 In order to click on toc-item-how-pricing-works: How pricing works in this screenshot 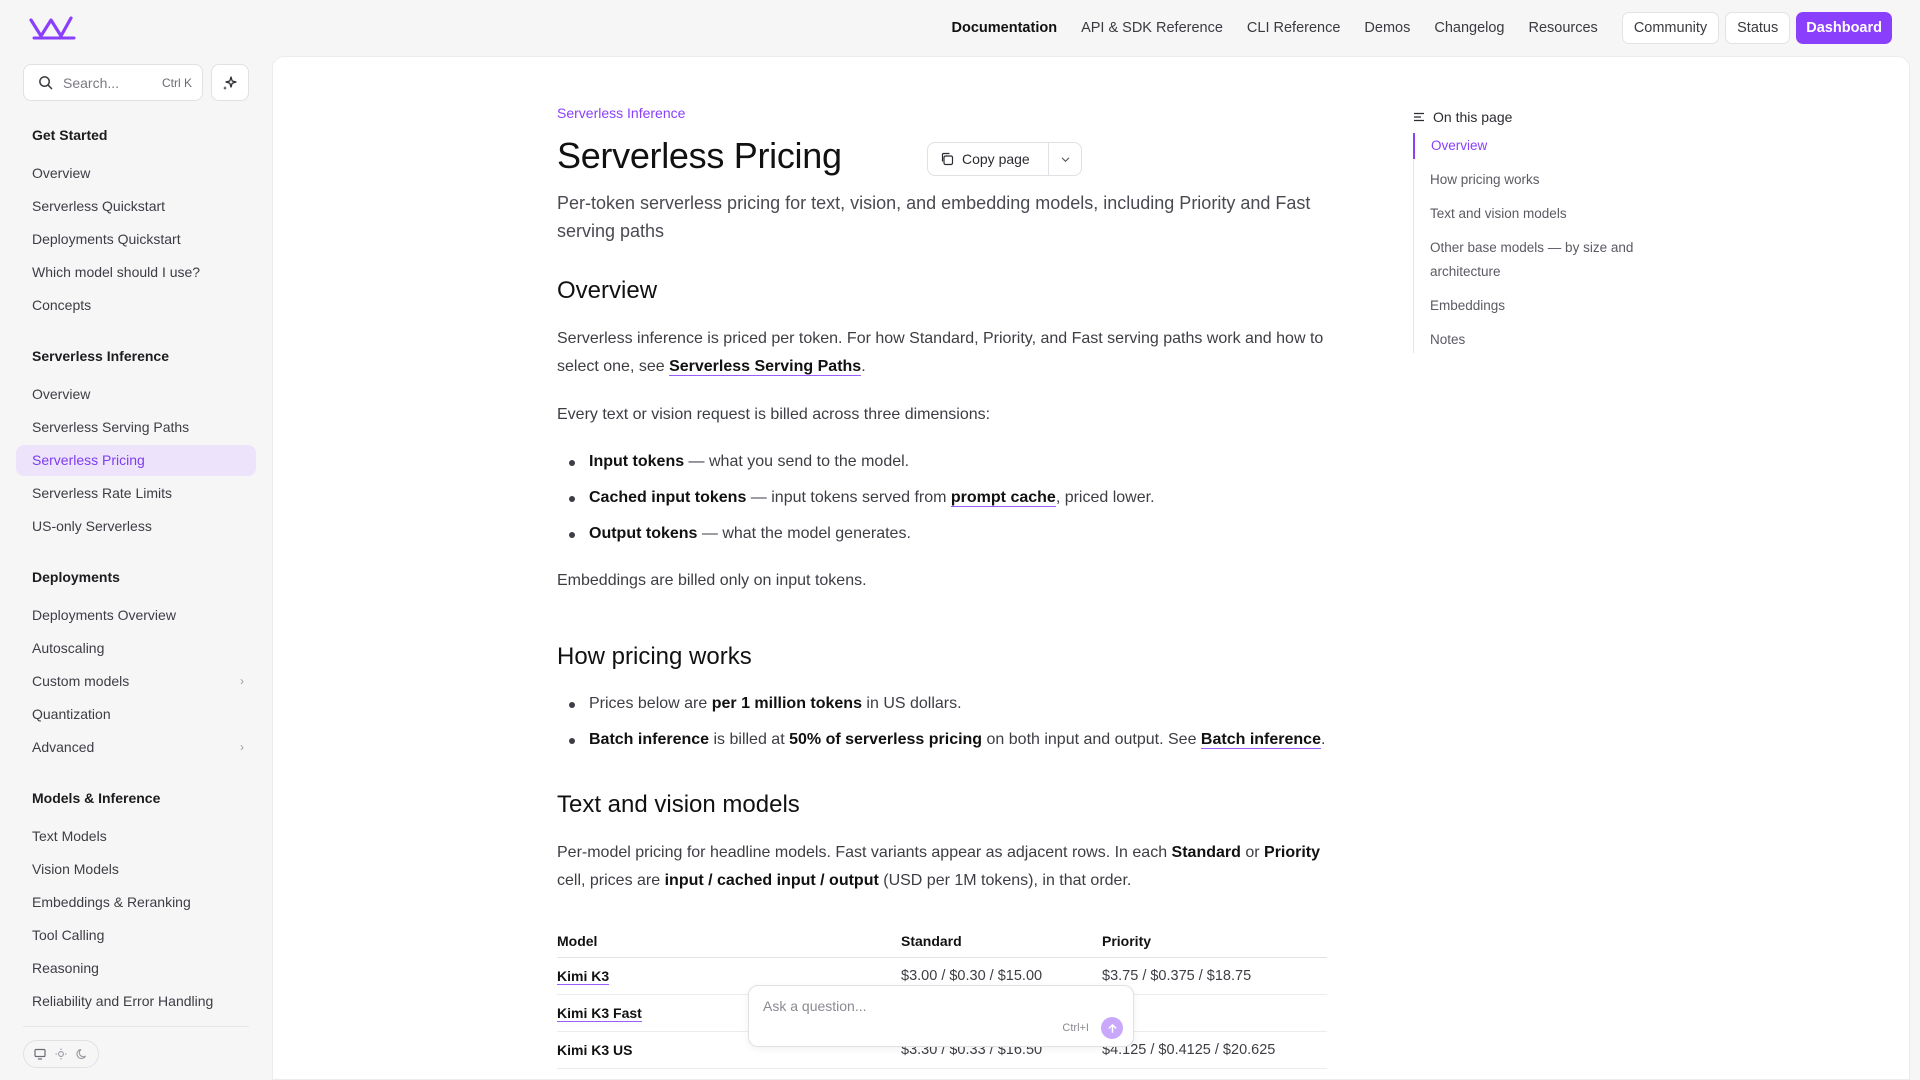, I will do `click(1543, 180)`.